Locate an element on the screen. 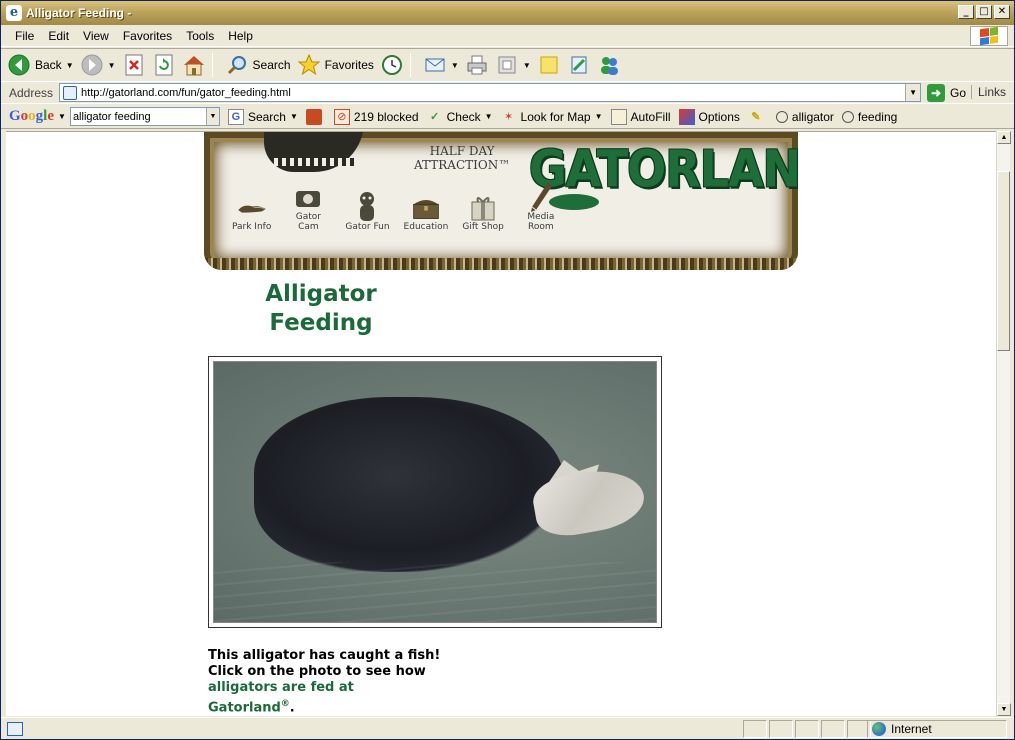  printer-icon is located at coordinates (477, 65).